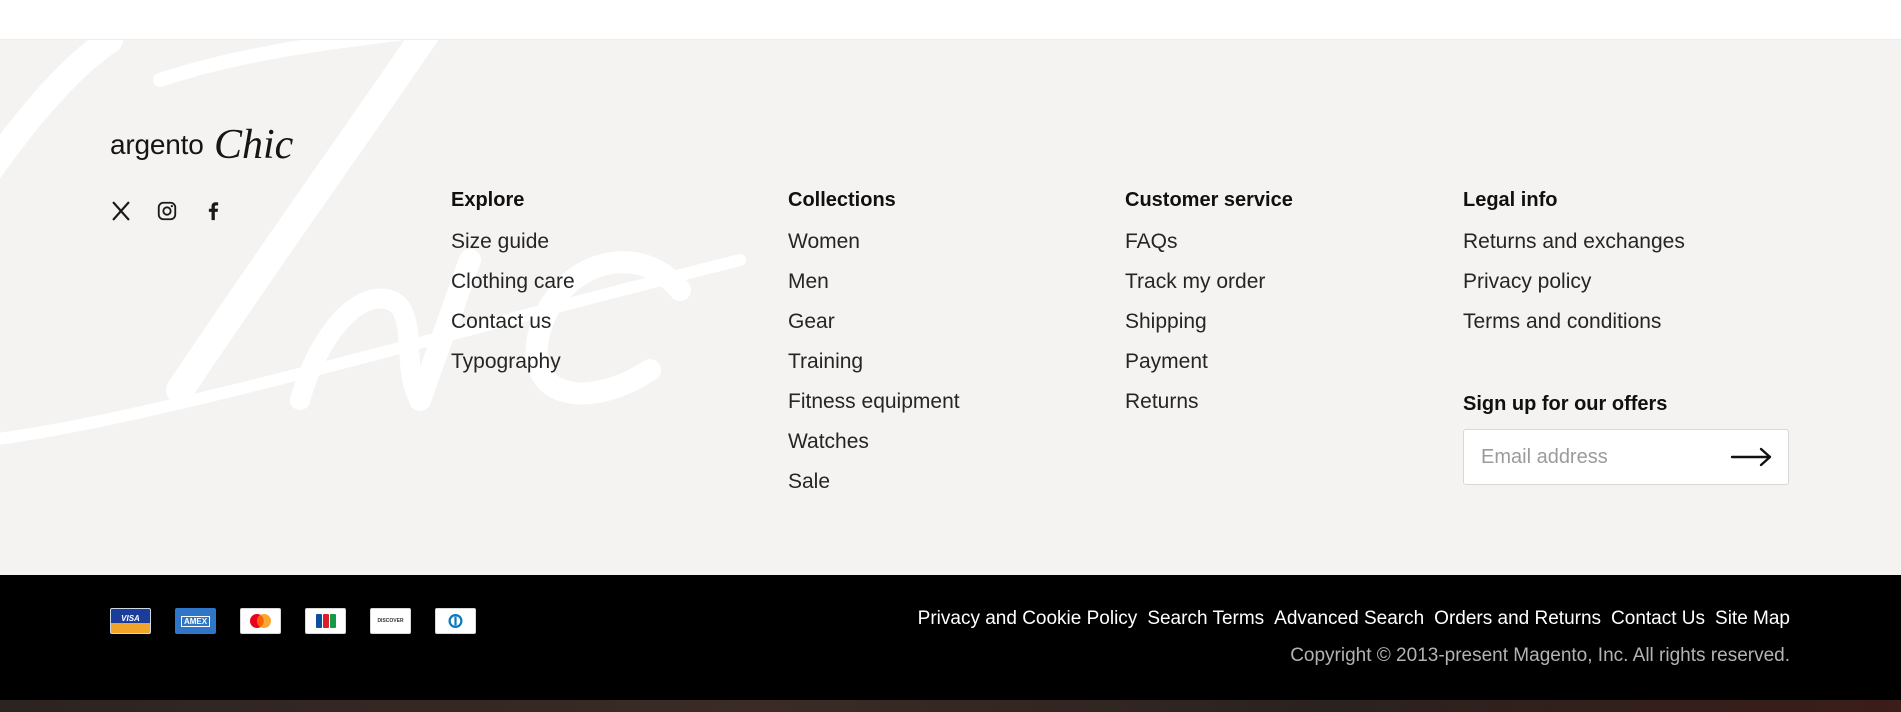 The height and width of the screenshot is (712, 1901). I want to click on link-training: Training, so click(874, 362).